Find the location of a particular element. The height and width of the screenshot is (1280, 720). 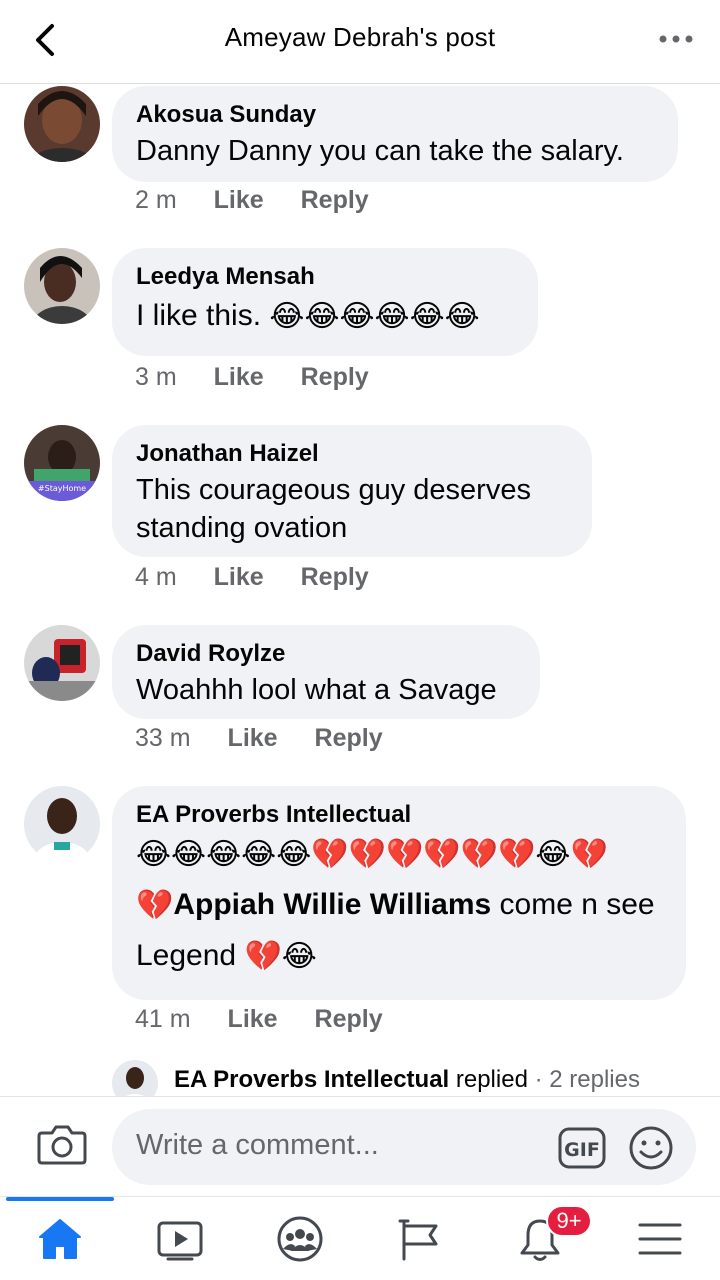

gif-button: GIF is located at coordinates (582, 1148).